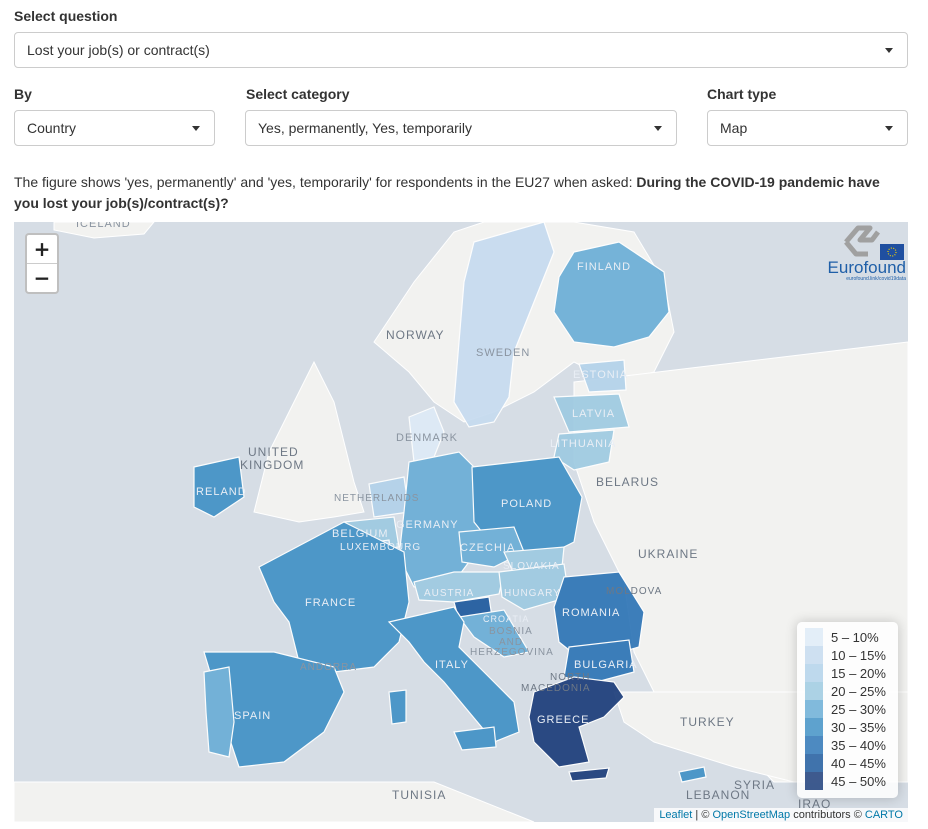 This screenshot has height=829, width=928. What do you see at coordinates (855, 637) in the screenshot?
I see `legend-label: 5 – 10%` at bounding box center [855, 637].